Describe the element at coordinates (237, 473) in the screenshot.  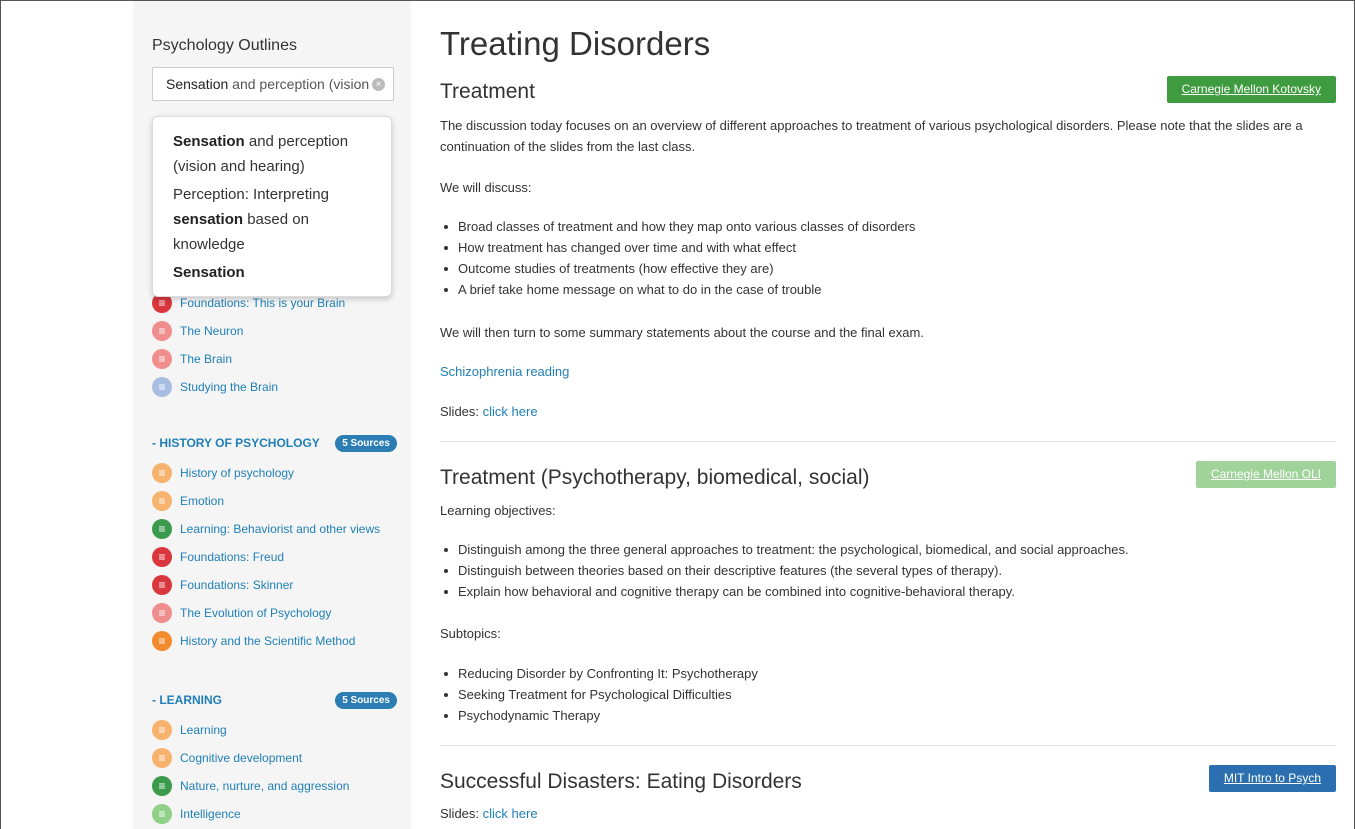
I see `outline-link: History of psychology` at that location.